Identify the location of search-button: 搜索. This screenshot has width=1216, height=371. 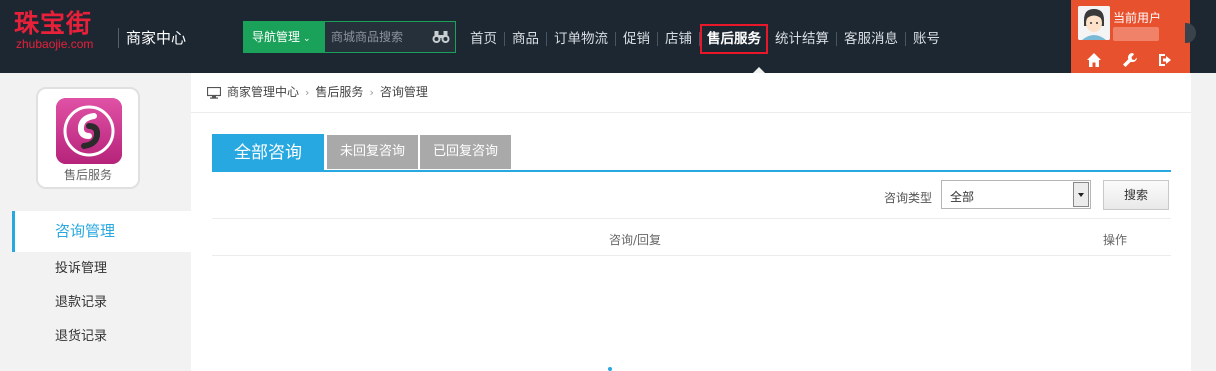
(1136, 195).